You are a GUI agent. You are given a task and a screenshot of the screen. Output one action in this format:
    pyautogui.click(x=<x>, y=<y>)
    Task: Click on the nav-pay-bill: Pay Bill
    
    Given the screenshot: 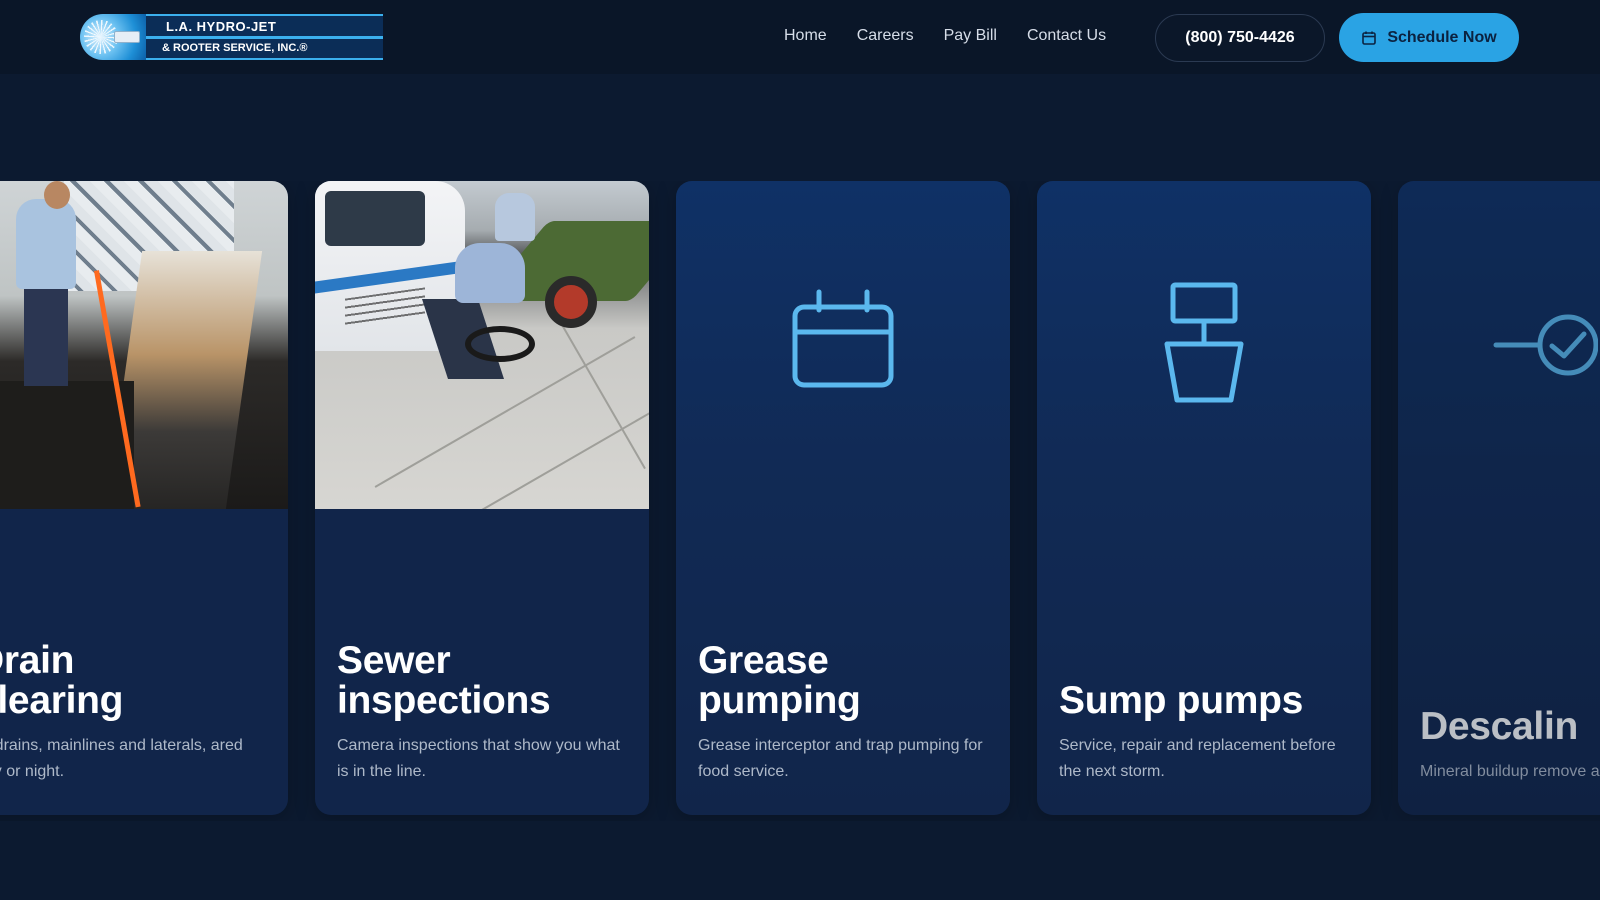 What is the action you would take?
    pyautogui.click(x=970, y=36)
    